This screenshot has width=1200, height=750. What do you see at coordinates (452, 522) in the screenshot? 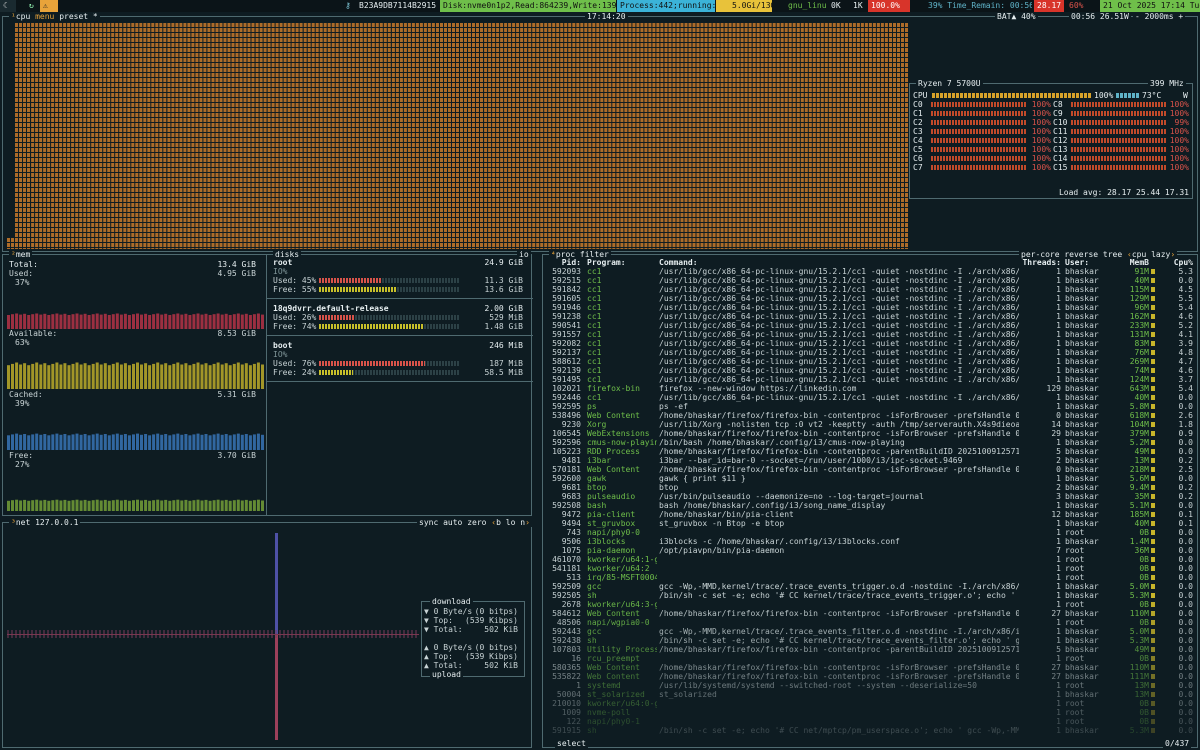
I see `auto-button: auto` at bounding box center [452, 522].